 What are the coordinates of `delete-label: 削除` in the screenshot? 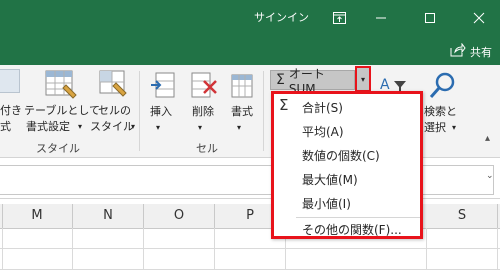 It's located at (203, 111).